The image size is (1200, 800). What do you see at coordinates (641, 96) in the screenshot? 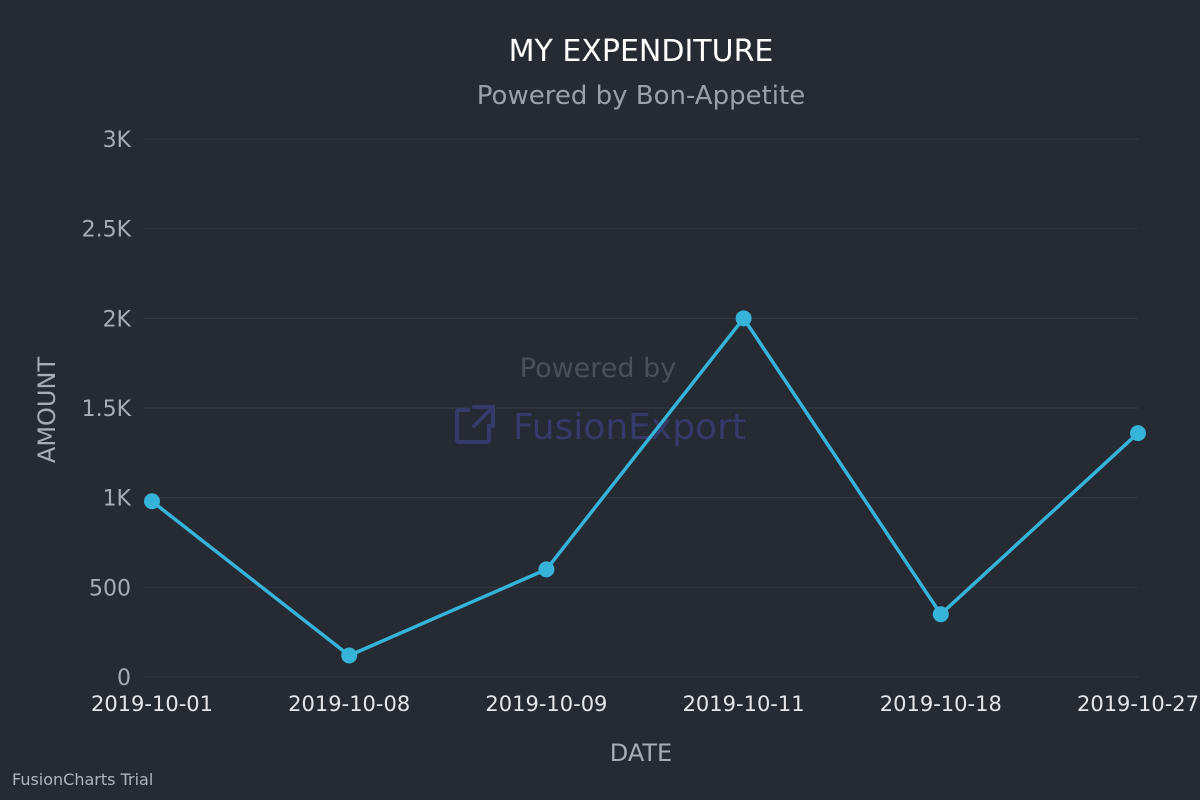
I see `chart-subtitle: Powered by Bon-Appetite` at bounding box center [641, 96].